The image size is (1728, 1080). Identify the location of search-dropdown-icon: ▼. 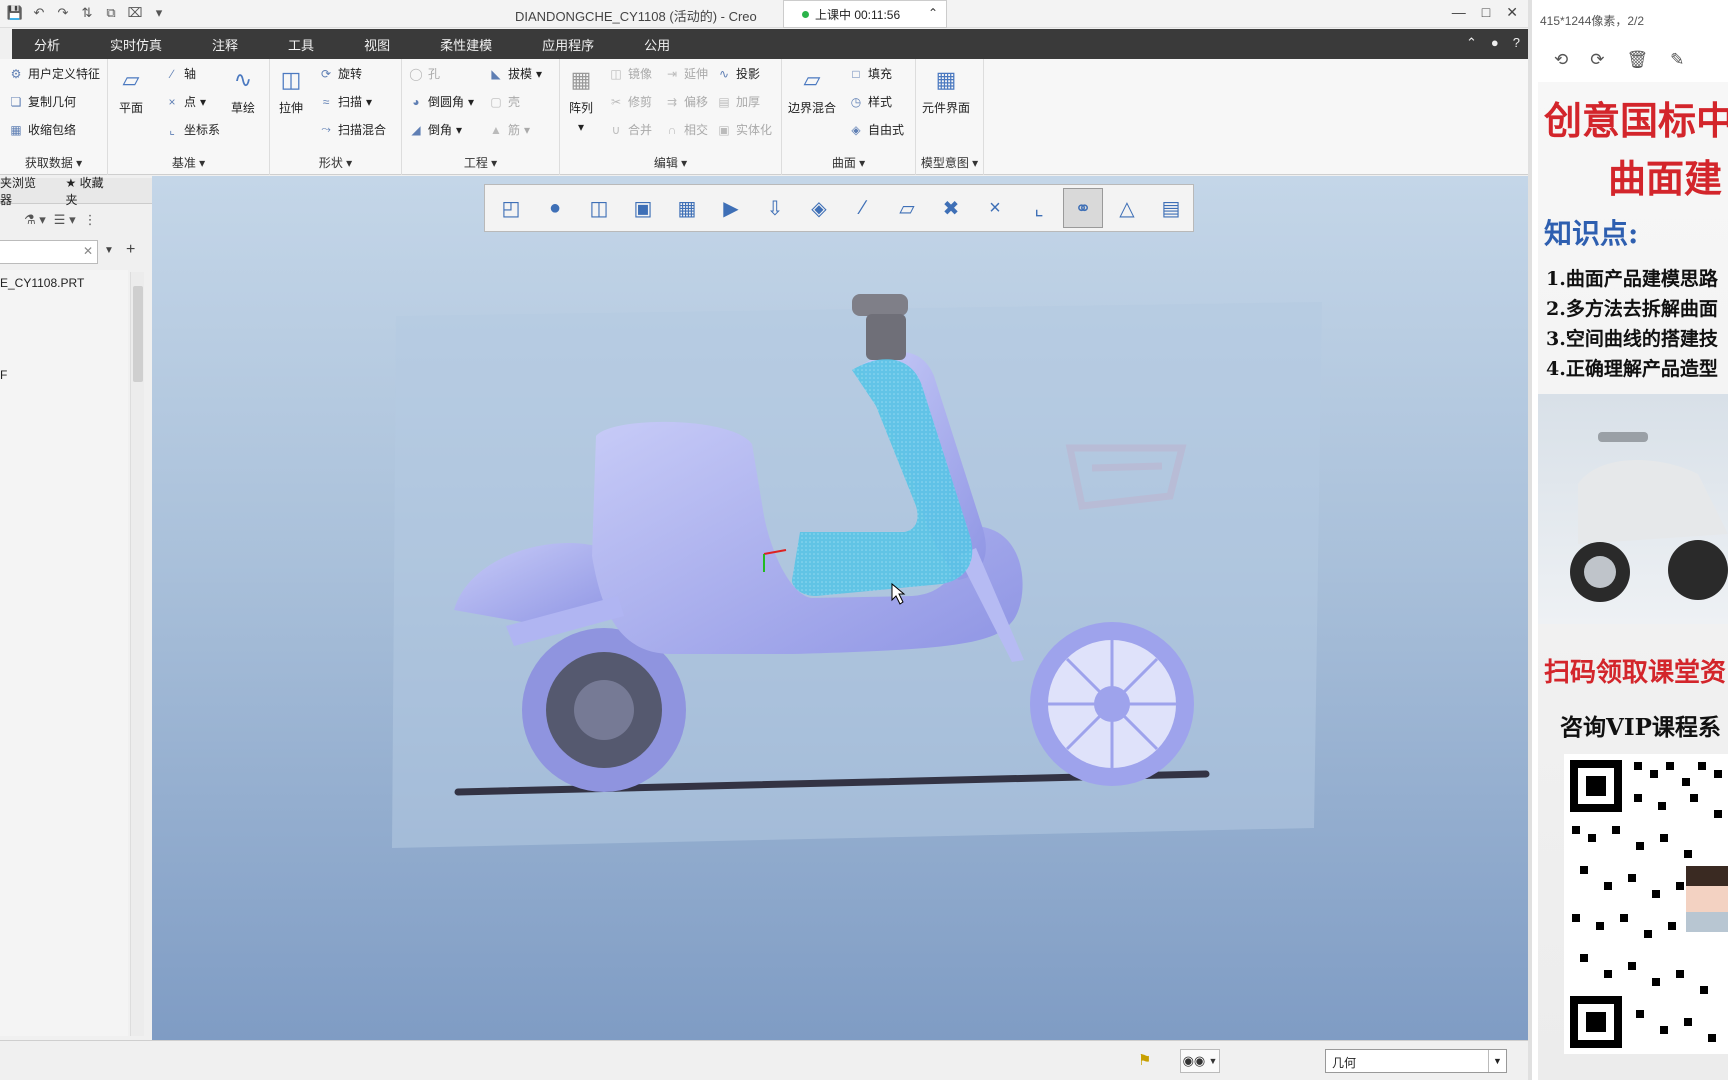
(109, 250).